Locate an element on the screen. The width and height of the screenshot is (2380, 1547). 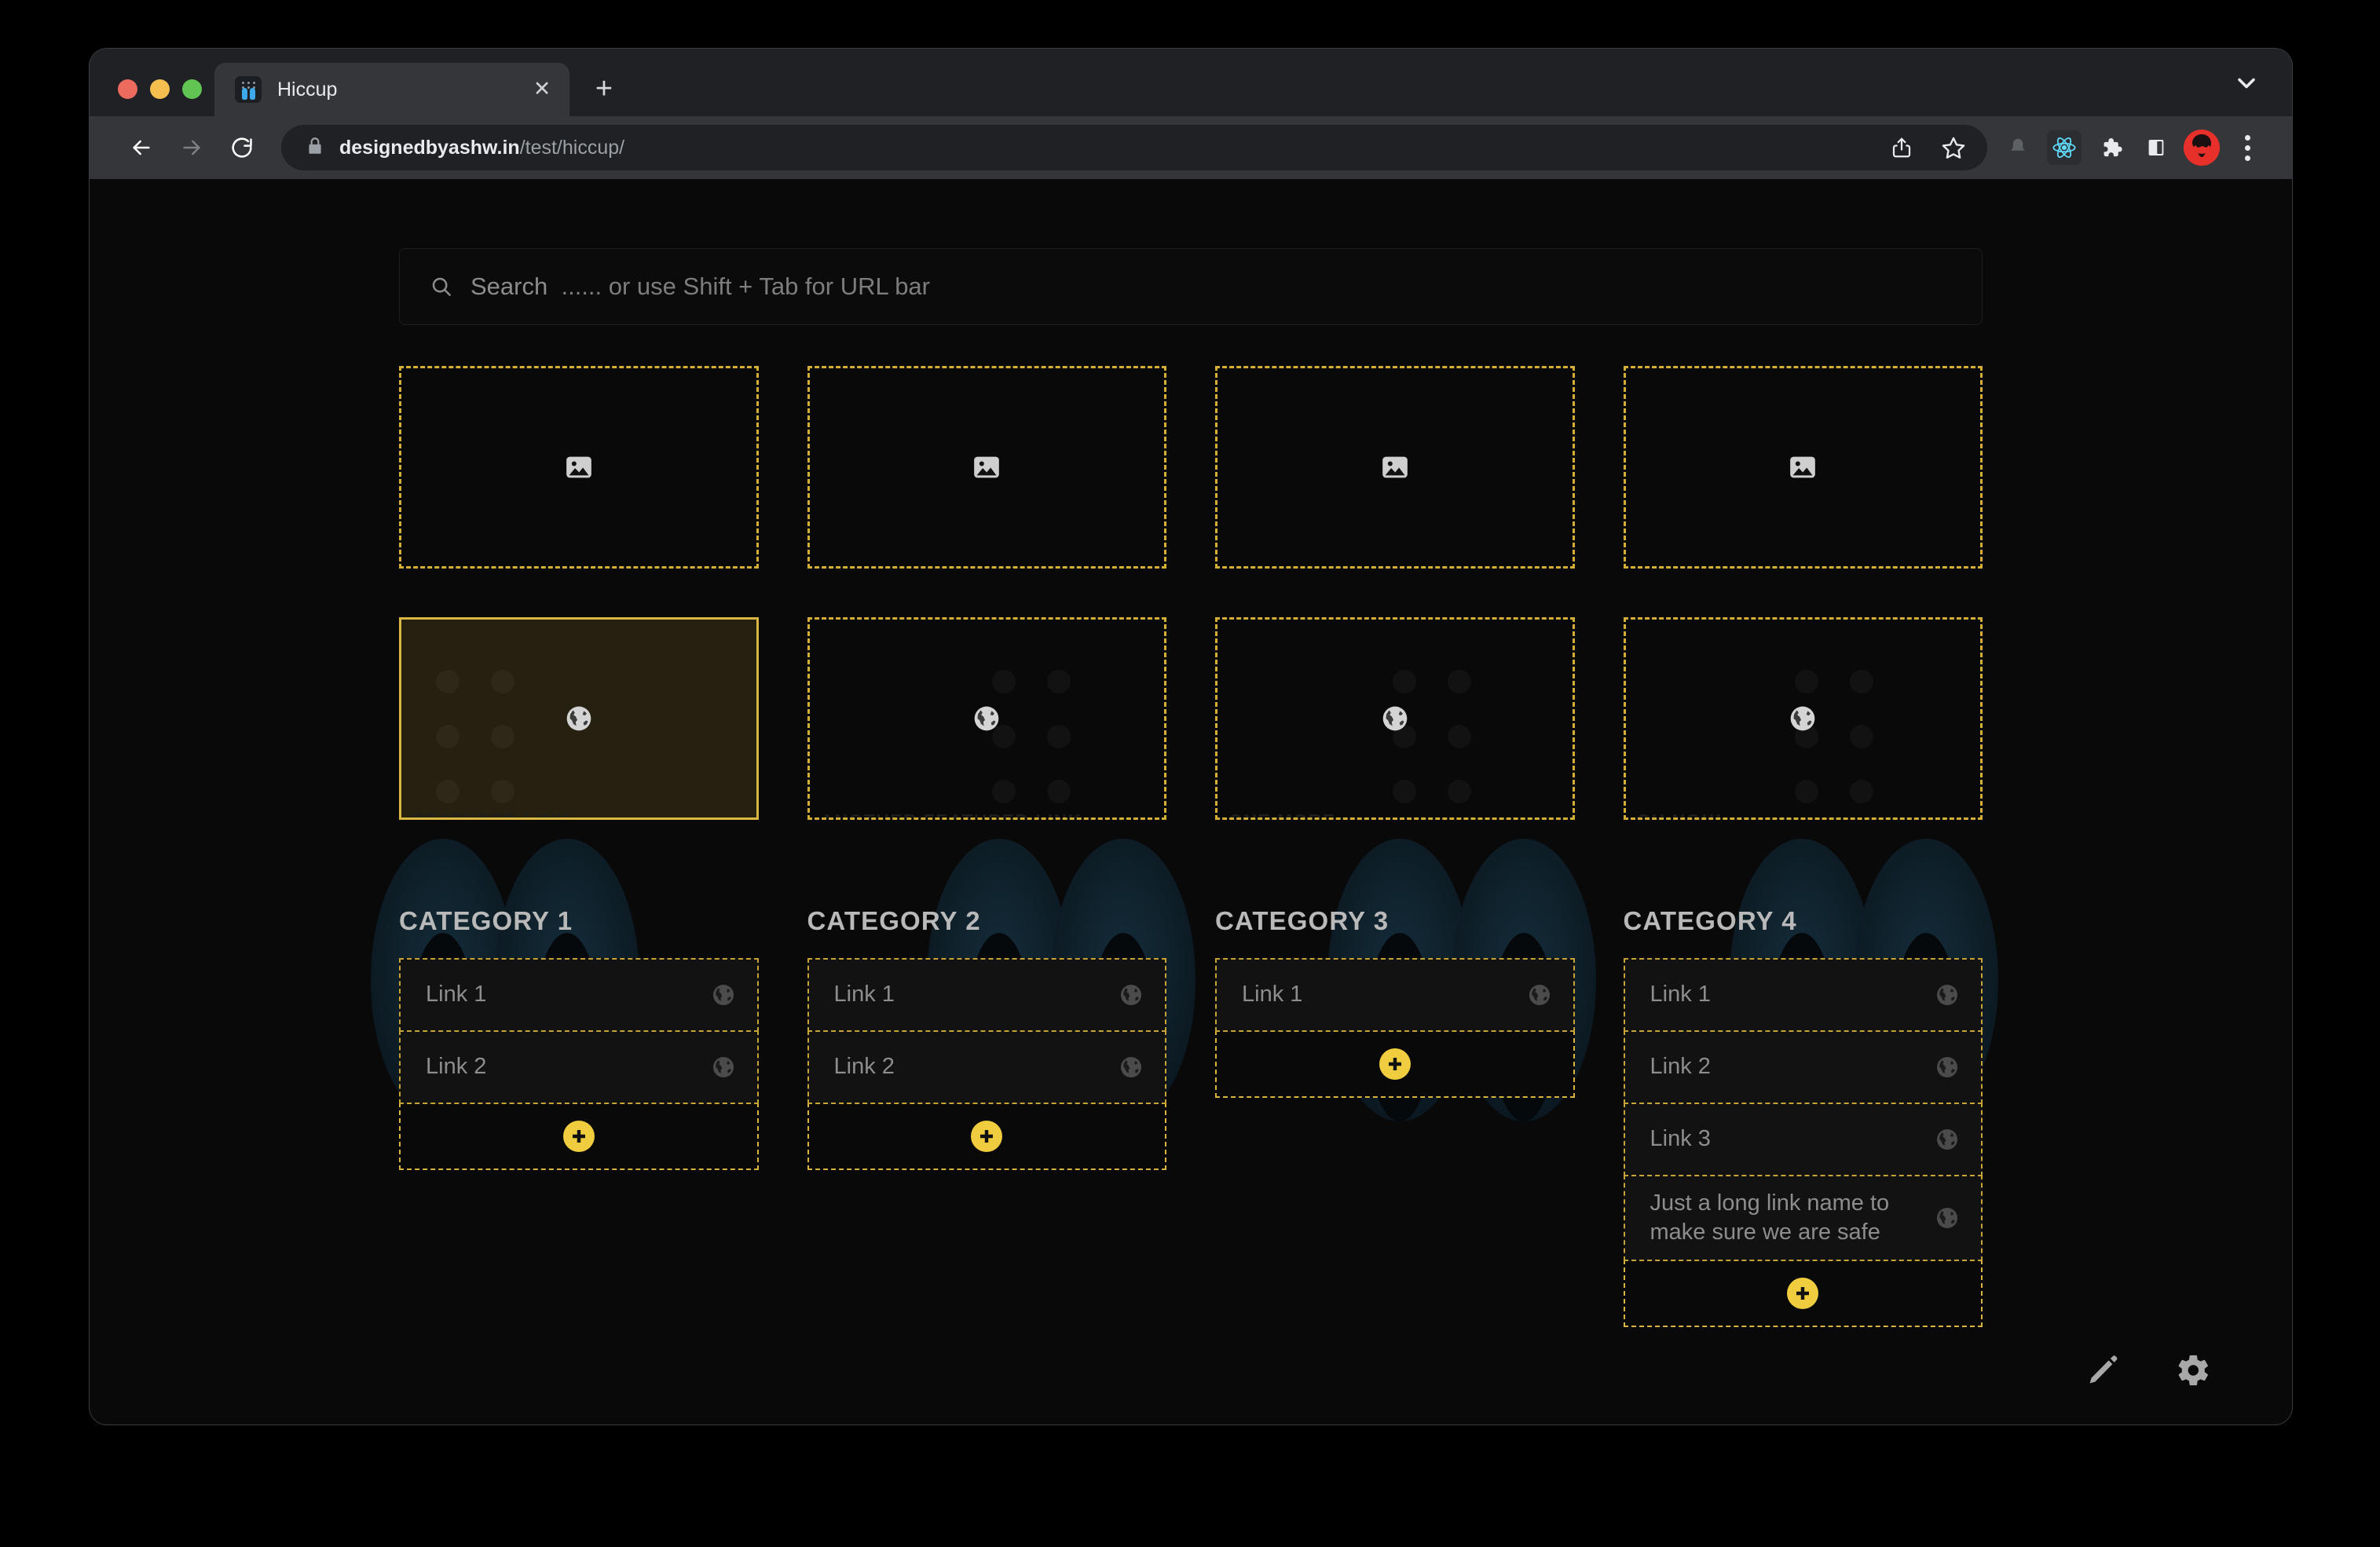
category-column-2: CATEGORY 2 Link 1 Link 2 is located at coordinates (986, 1038).